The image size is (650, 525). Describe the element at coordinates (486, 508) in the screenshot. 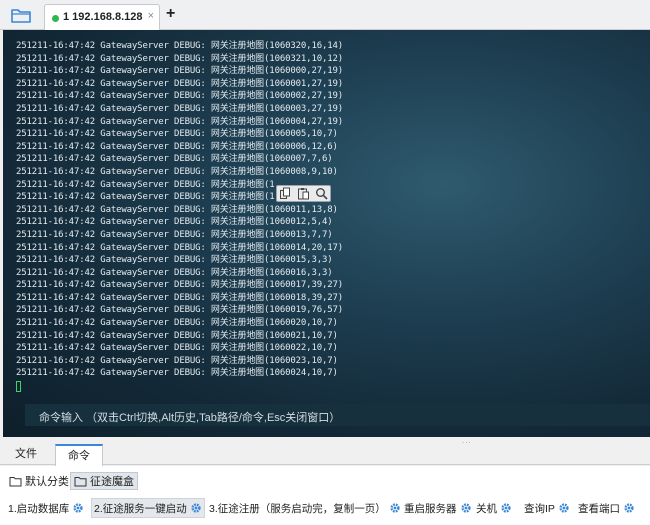

I see `command-button-label: 关机` at that location.